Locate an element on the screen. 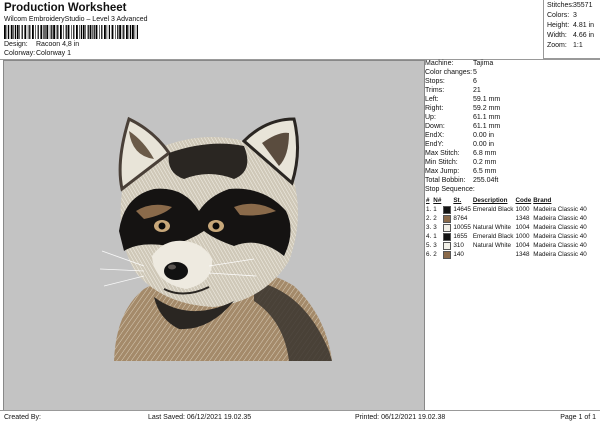 The image size is (600, 425). stop-num: 2. is located at coordinates (429, 218).